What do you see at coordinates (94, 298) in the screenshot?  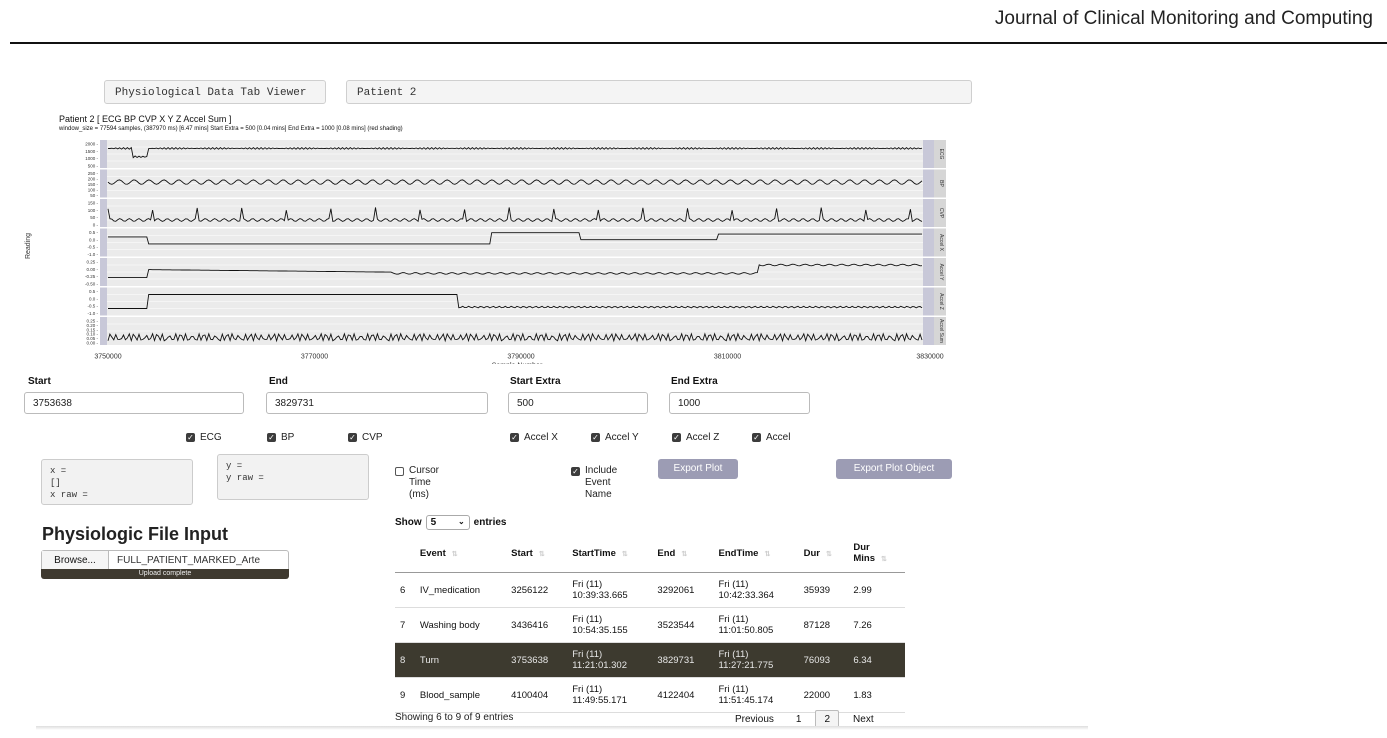 I see `y-tick-label: 0.0 -` at bounding box center [94, 298].